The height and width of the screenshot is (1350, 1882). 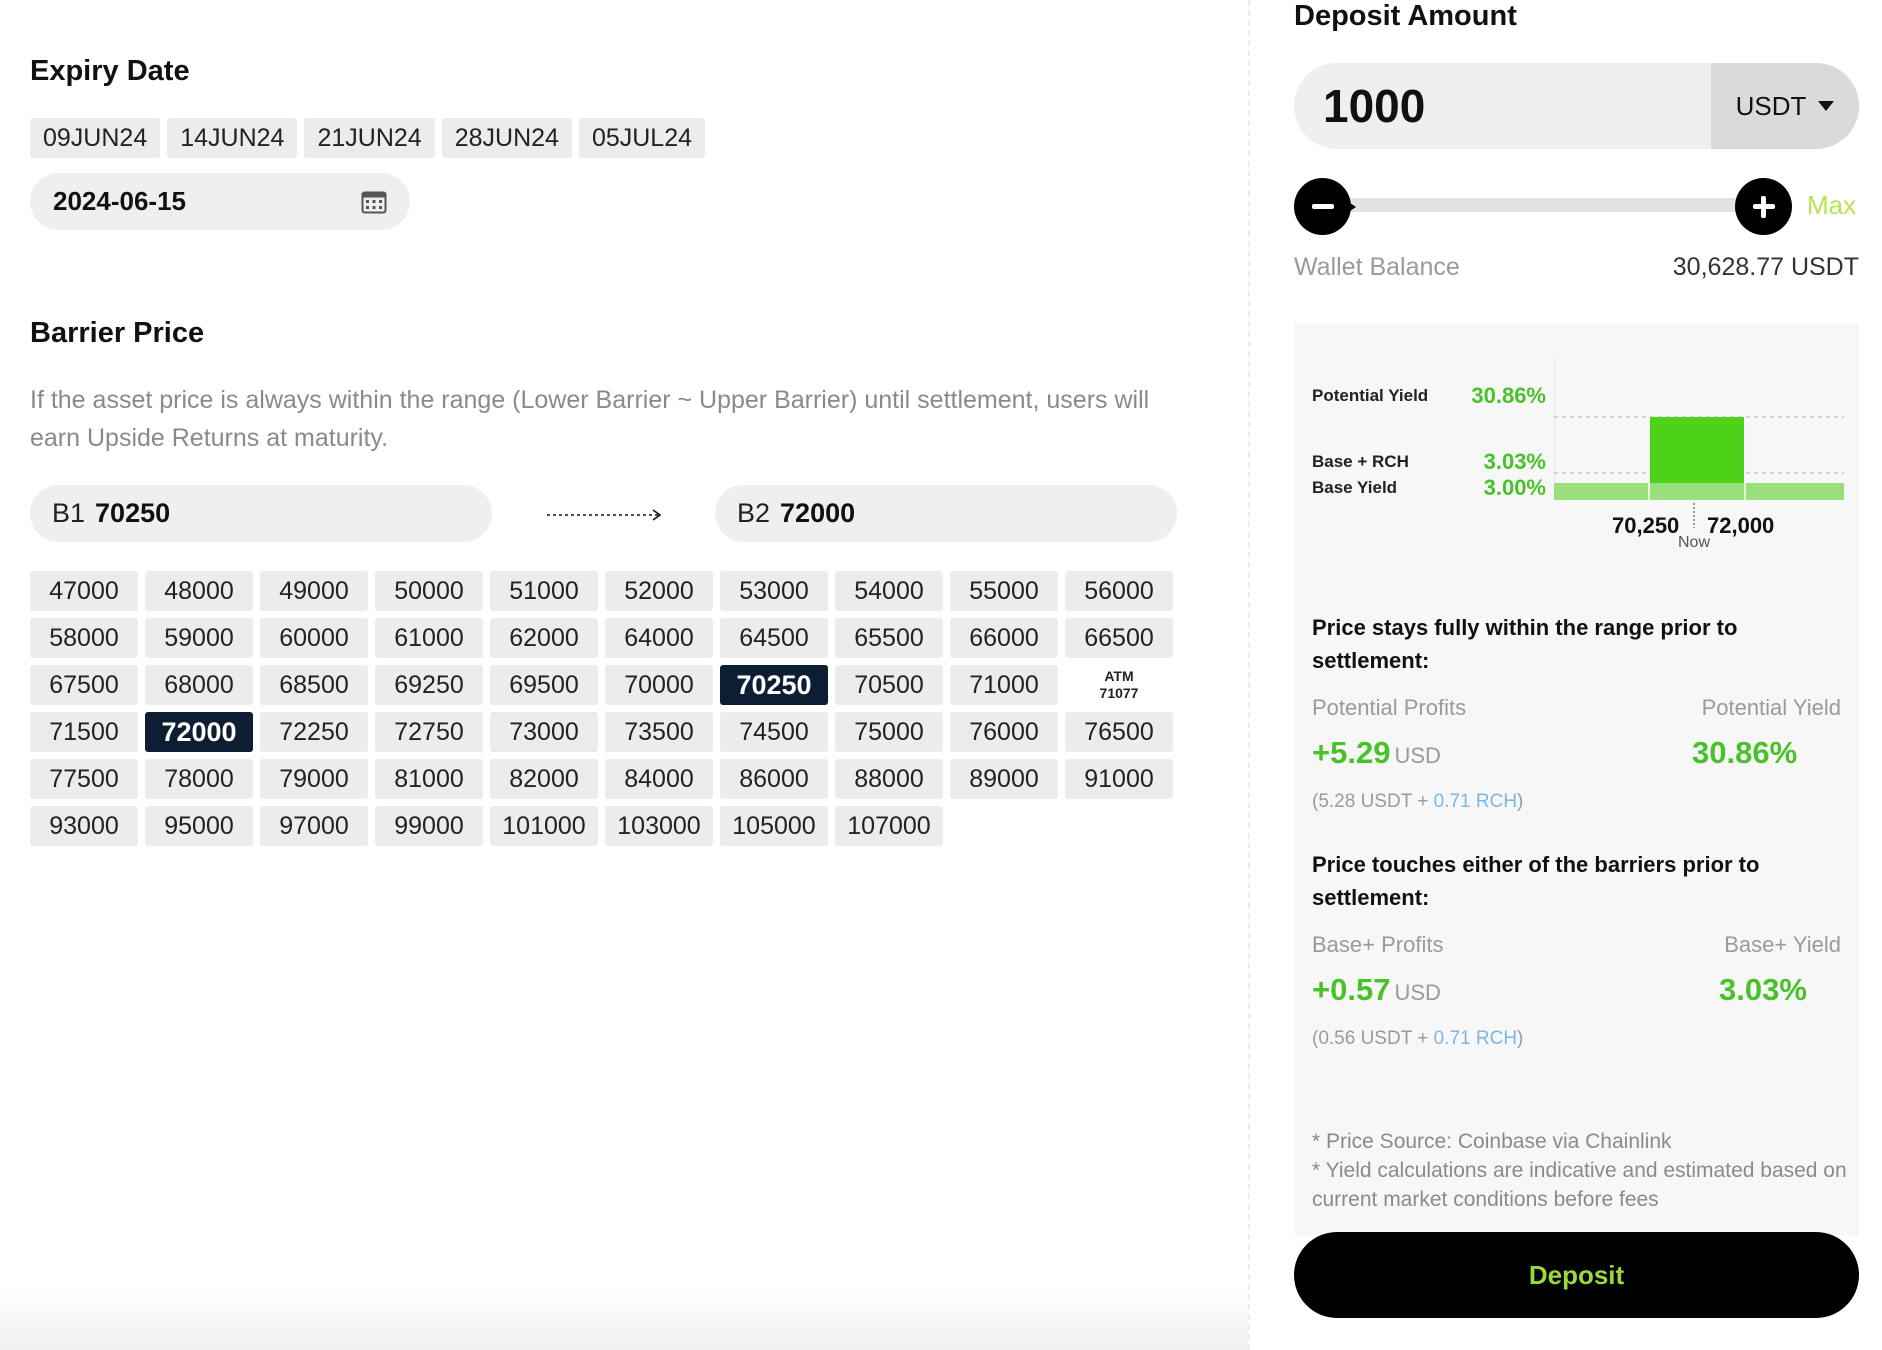 What do you see at coordinates (774, 779) in the screenshot?
I see `price-cell: 86000` at bounding box center [774, 779].